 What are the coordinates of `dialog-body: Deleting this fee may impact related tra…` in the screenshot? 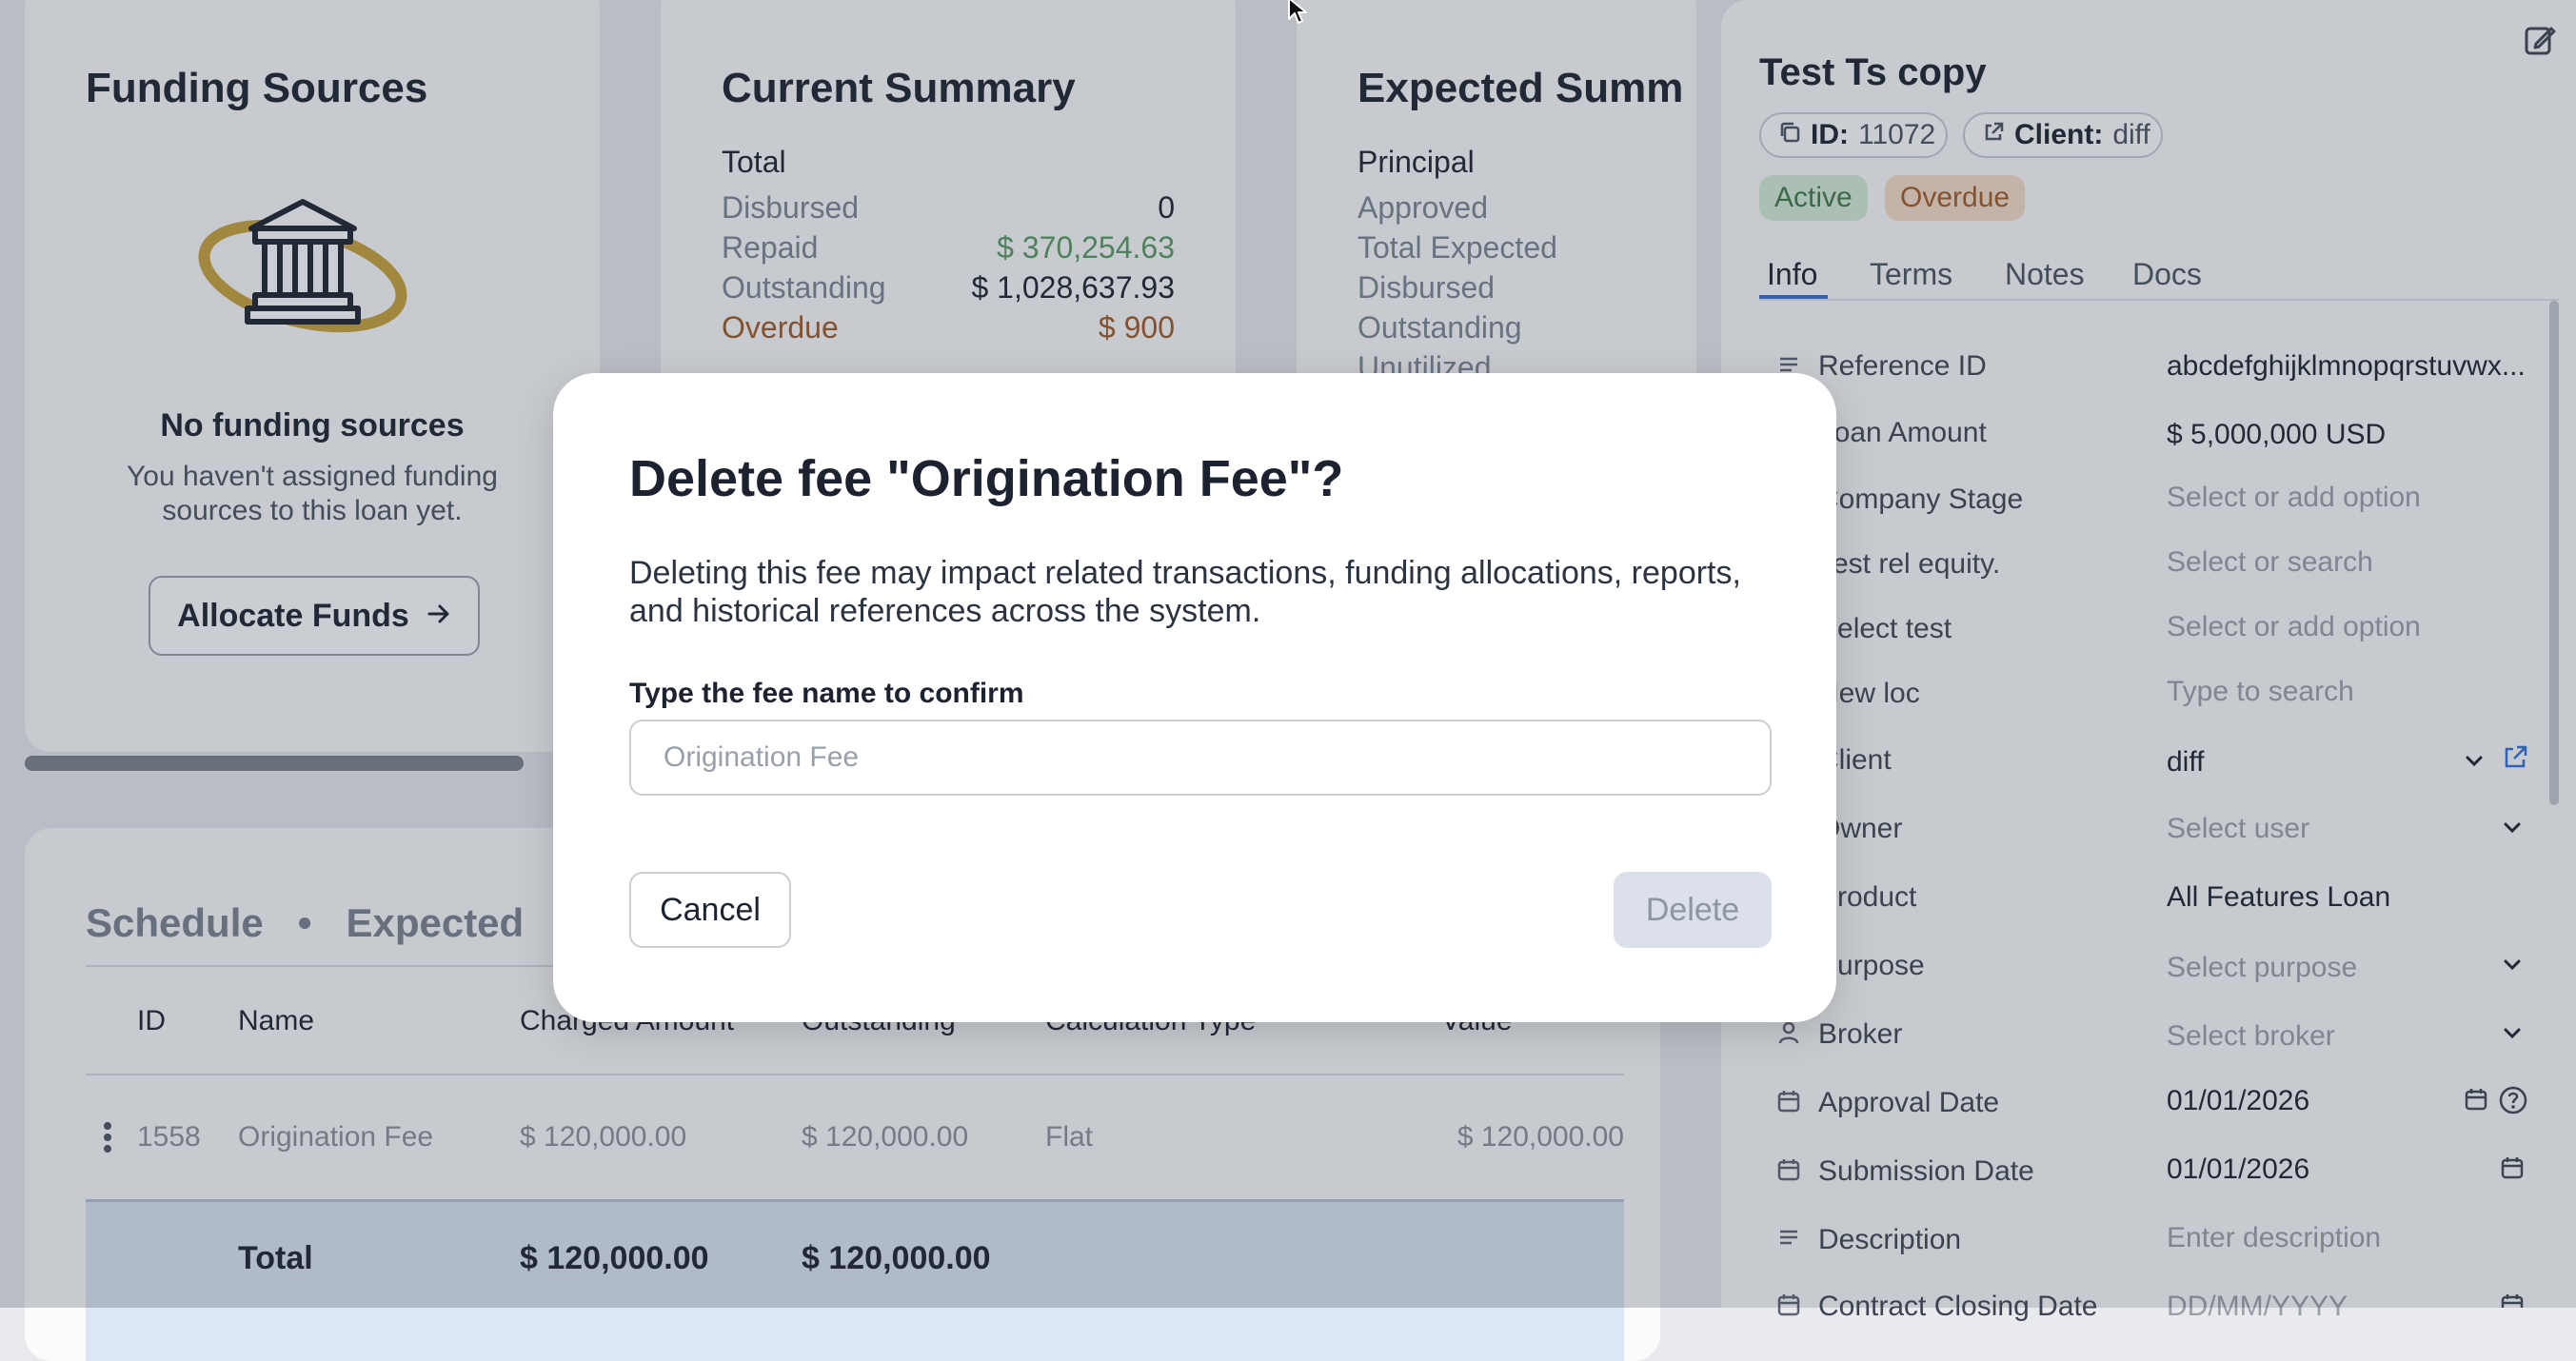 It's located at (1185, 592).